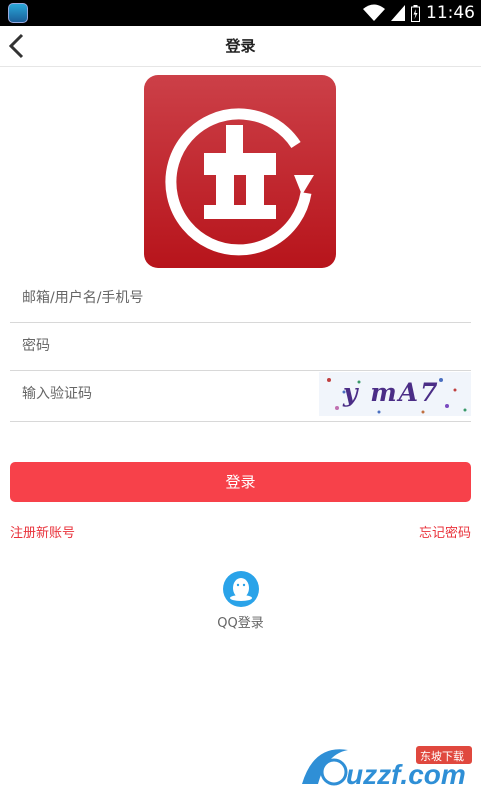  I want to click on status-bar: 11:46, so click(240, 13).